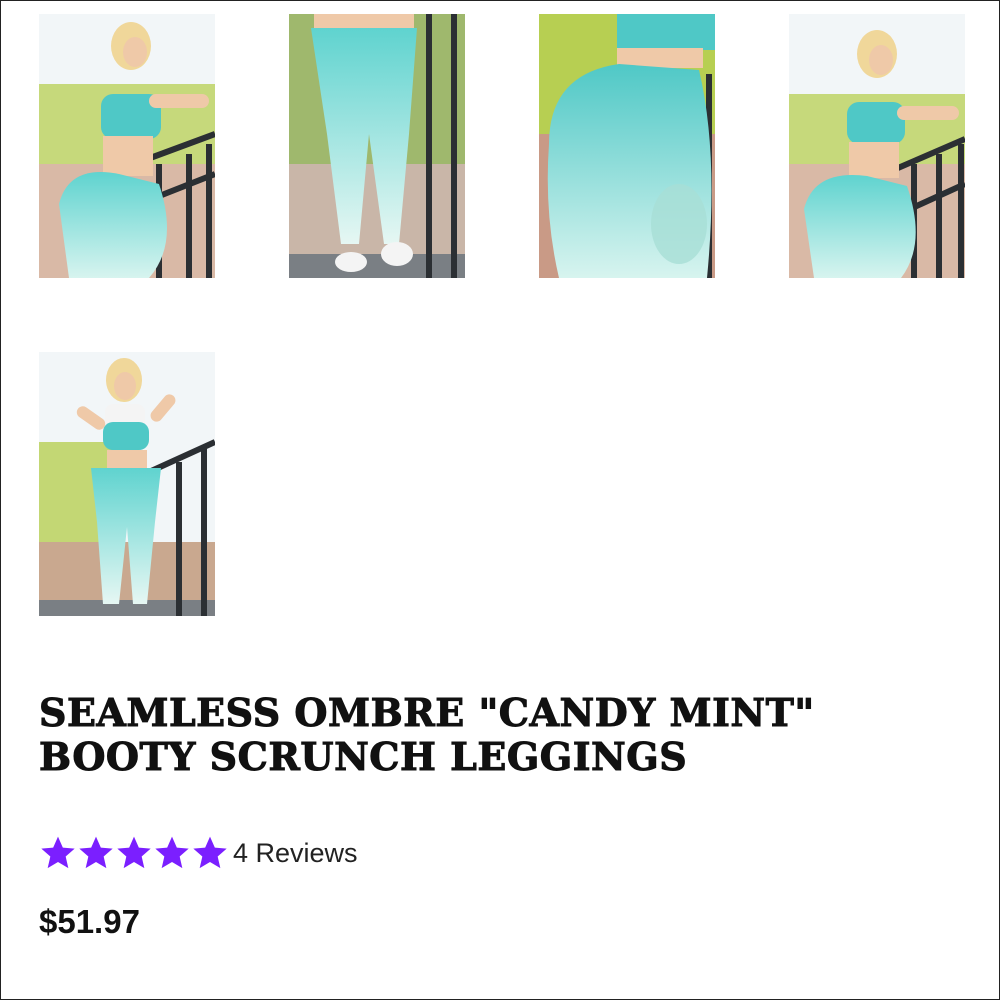 The height and width of the screenshot is (1000, 1000). I want to click on product-photo-full-body, so click(127, 484).